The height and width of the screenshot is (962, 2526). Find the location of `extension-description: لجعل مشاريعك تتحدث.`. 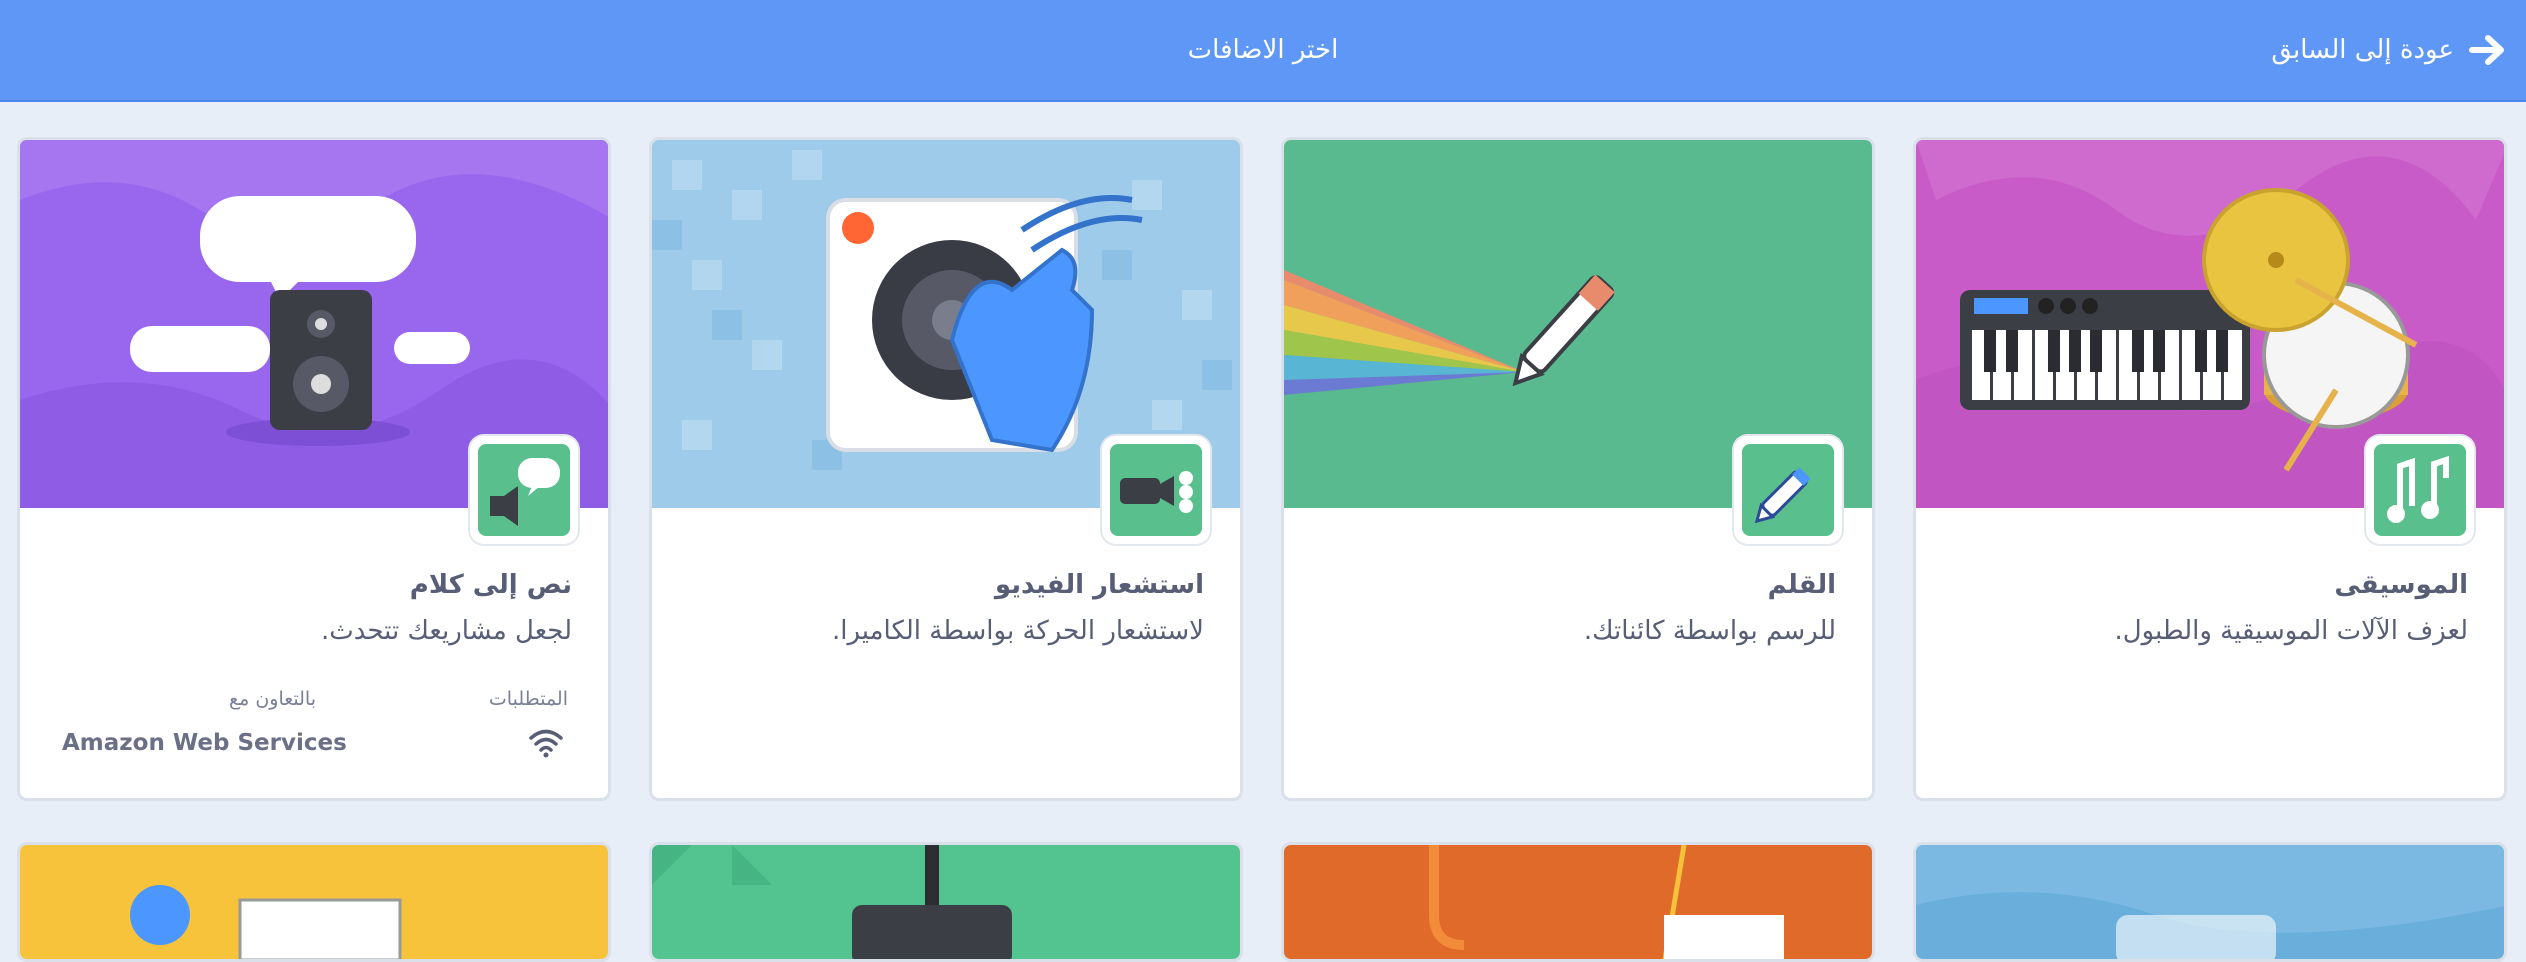

extension-description: لجعل مشاريعك تتحدث. is located at coordinates (446, 631).